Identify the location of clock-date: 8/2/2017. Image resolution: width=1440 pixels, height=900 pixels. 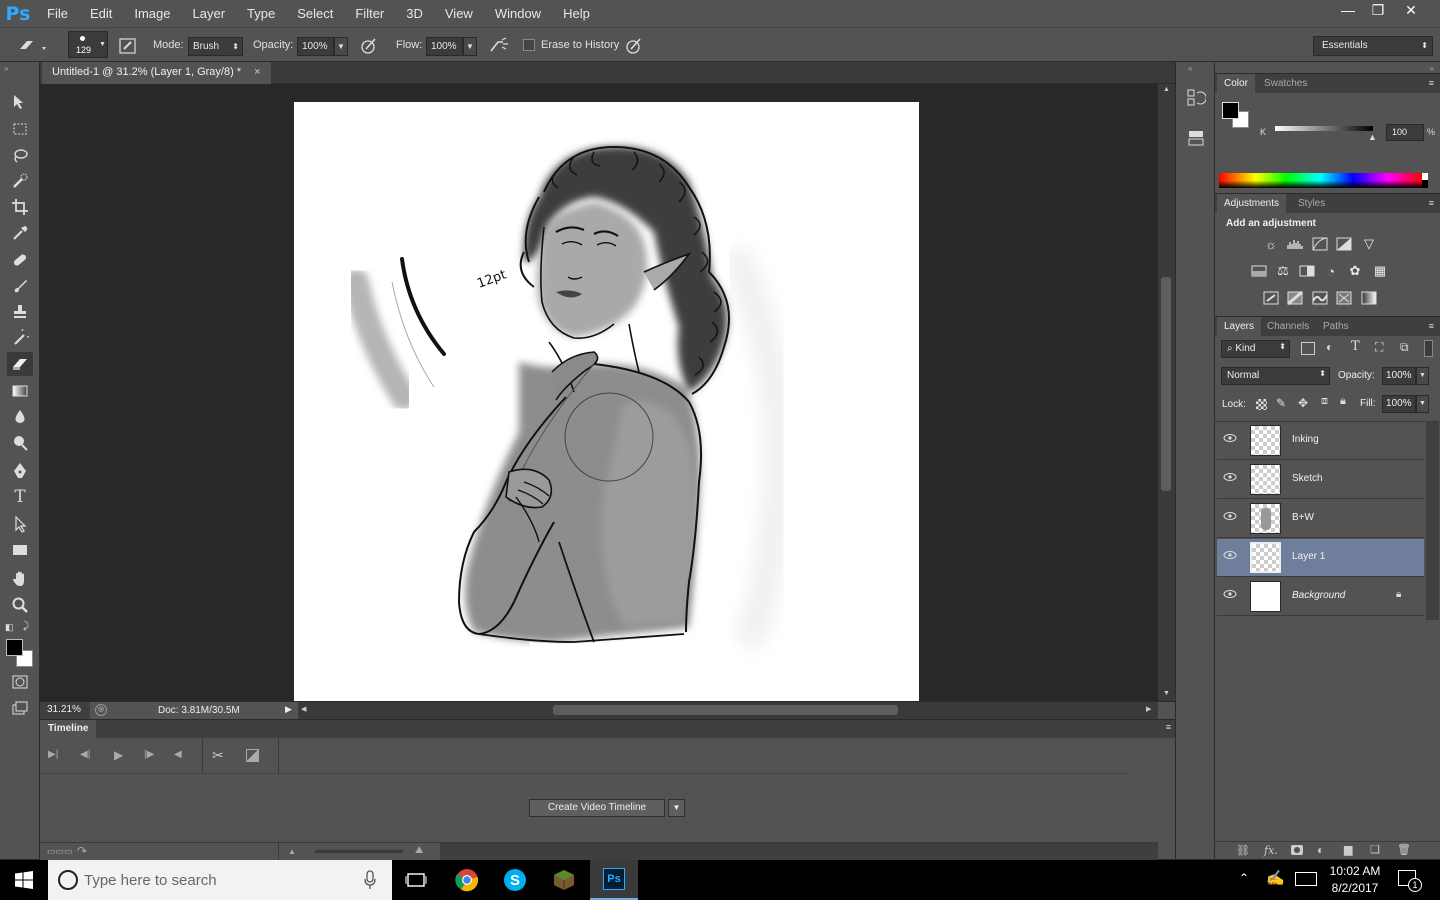
(1355, 888).